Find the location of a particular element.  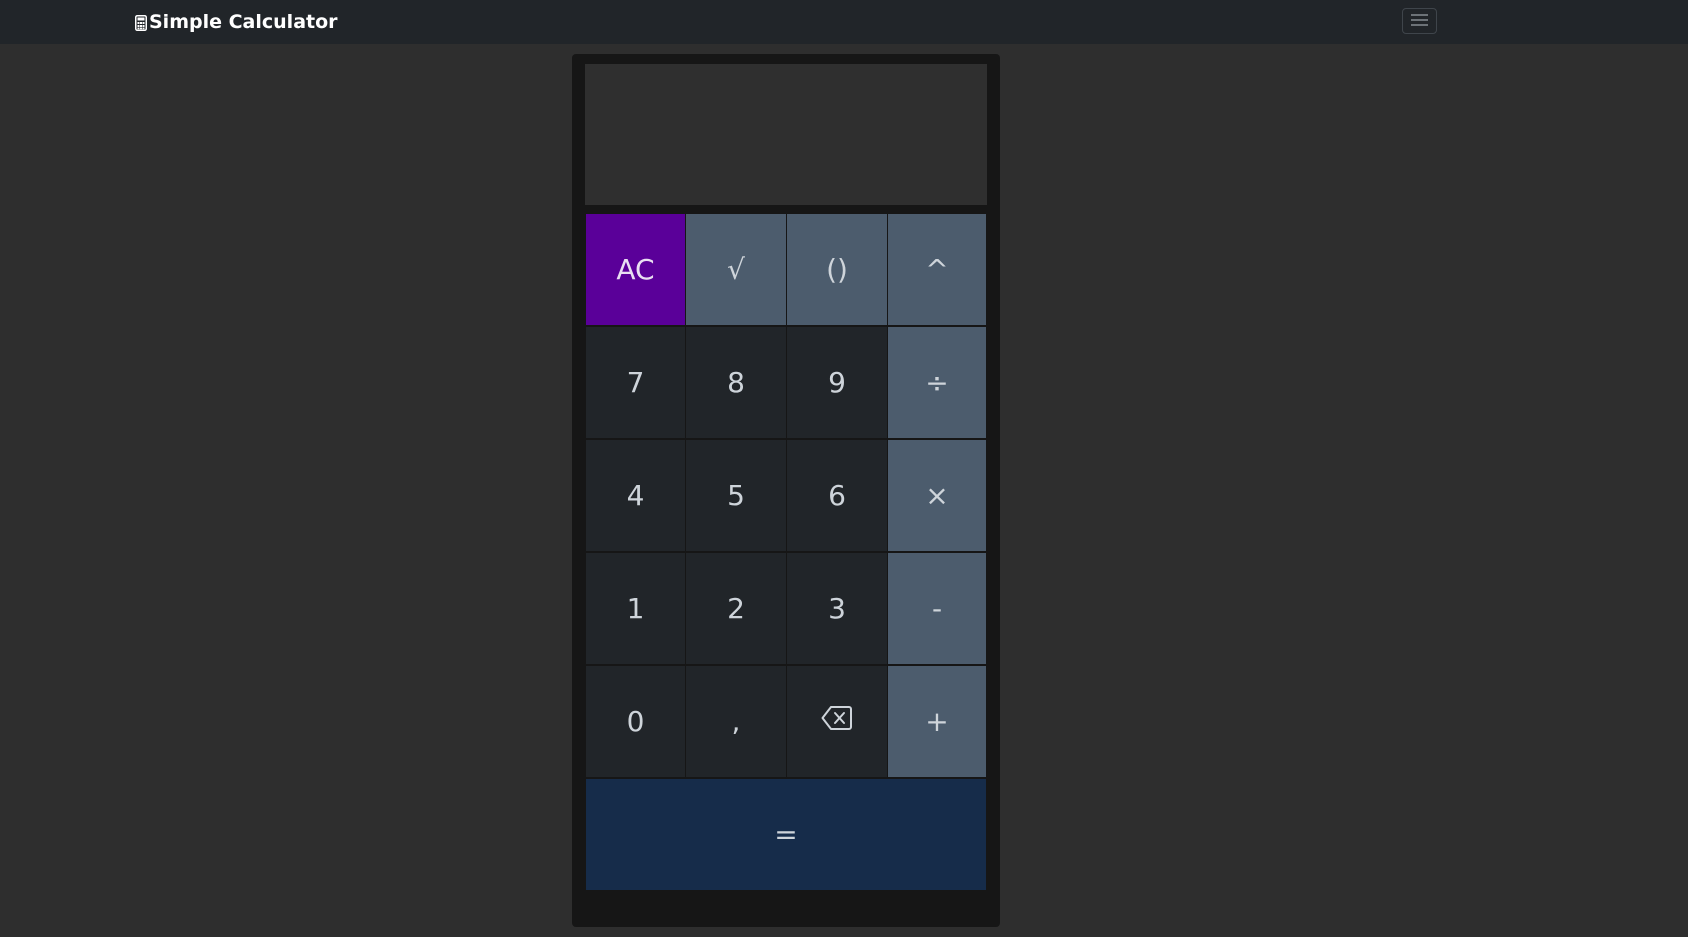

calculator-display is located at coordinates (786, 134).